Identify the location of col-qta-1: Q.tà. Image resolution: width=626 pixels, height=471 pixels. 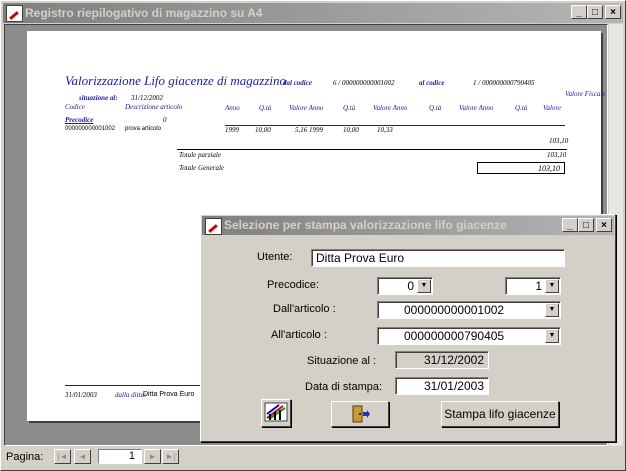
(265, 108).